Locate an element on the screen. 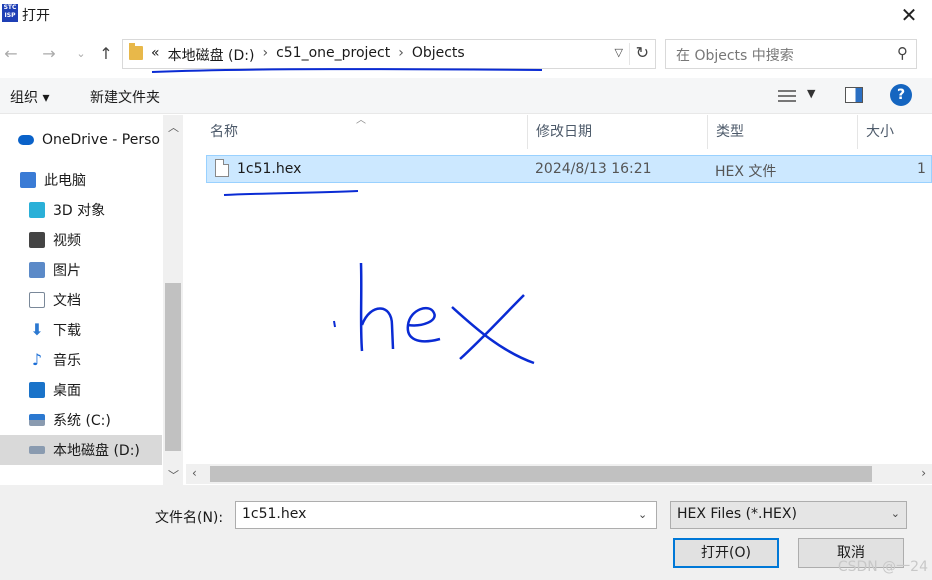  sidebar-item-drive-d: 本地磁盘 (D:) is located at coordinates (81, 450).